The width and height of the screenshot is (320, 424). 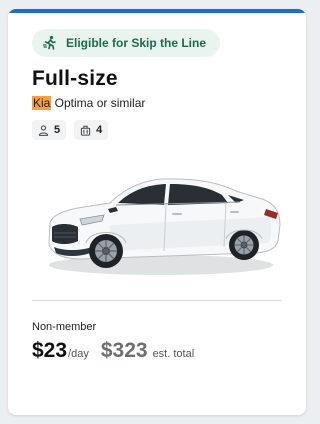 I want to click on price-divider, so click(x=157, y=300).